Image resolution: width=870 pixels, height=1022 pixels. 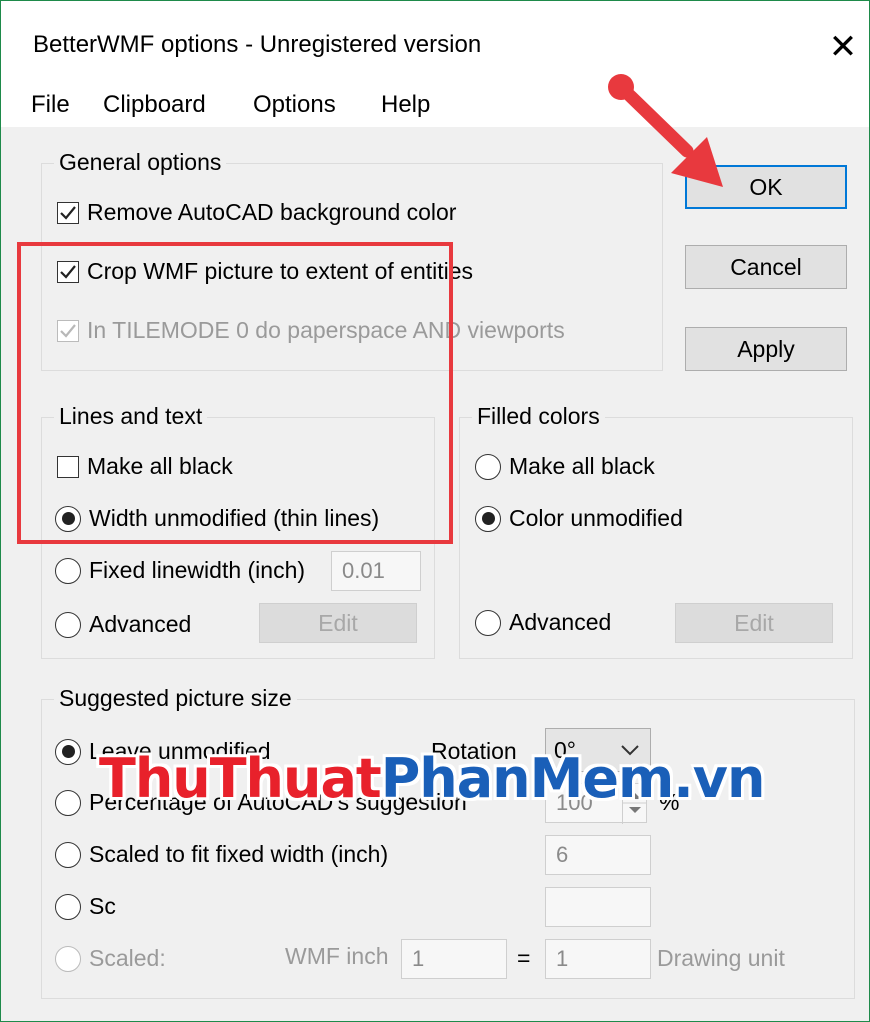 I want to click on equals-sign: =, so click(x=524, y=958).